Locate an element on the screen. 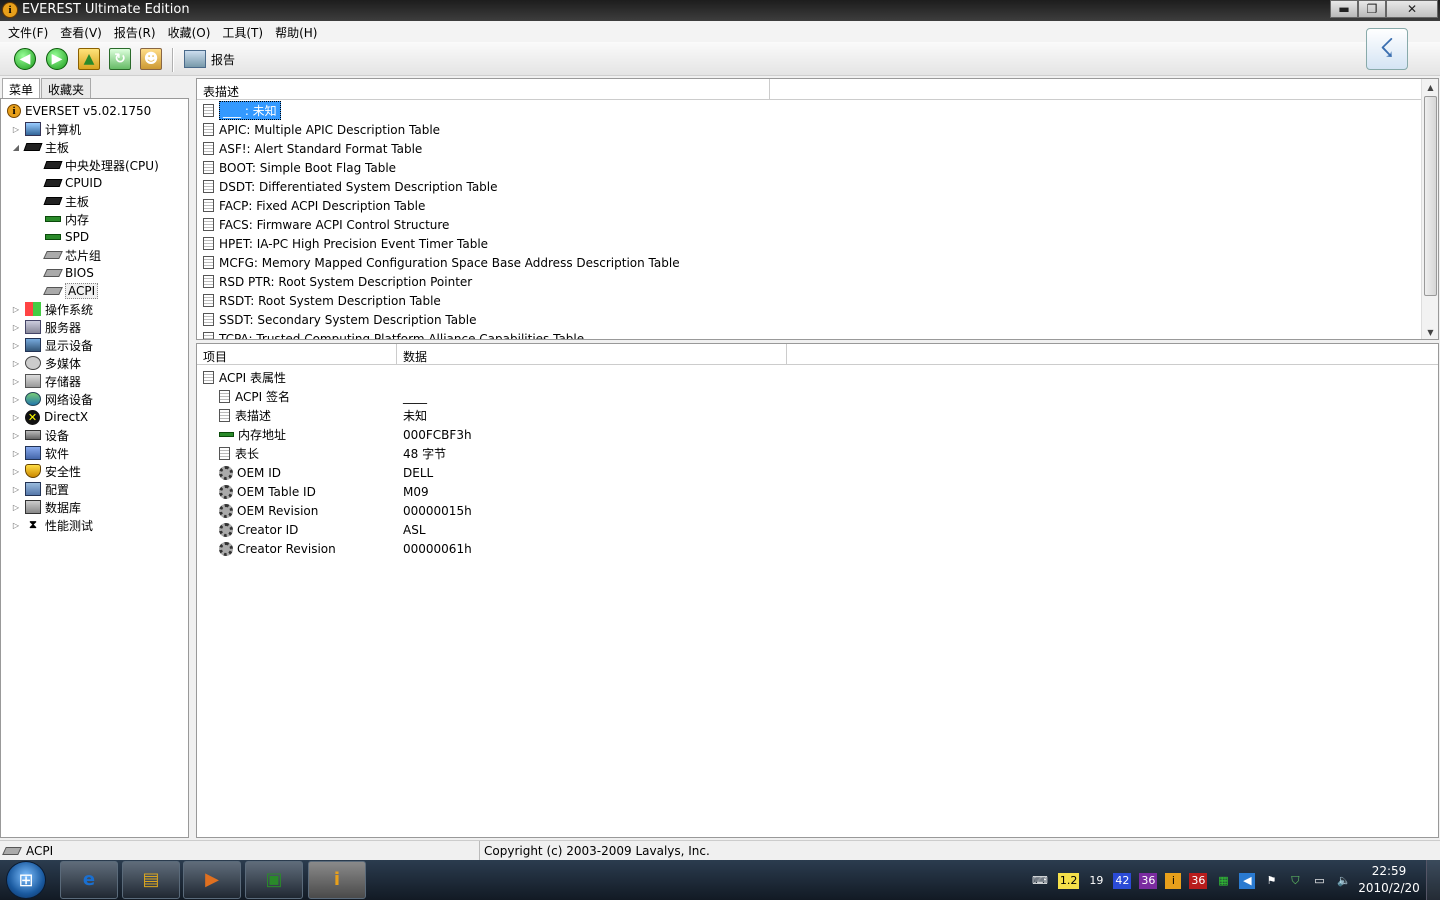  ie-icon: e is located at coordinates (89, 880).